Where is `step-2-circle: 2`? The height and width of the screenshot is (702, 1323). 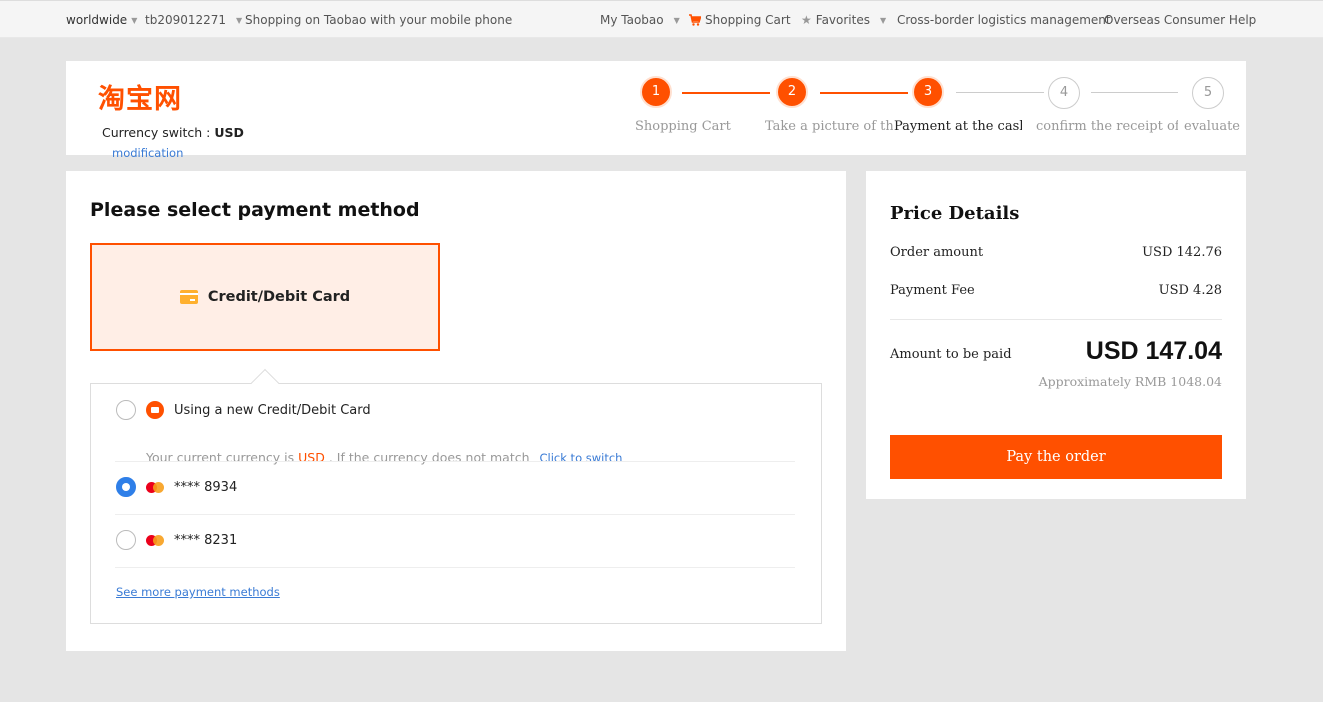
step-2-circle: 2 is located at coordinates (792, 92).